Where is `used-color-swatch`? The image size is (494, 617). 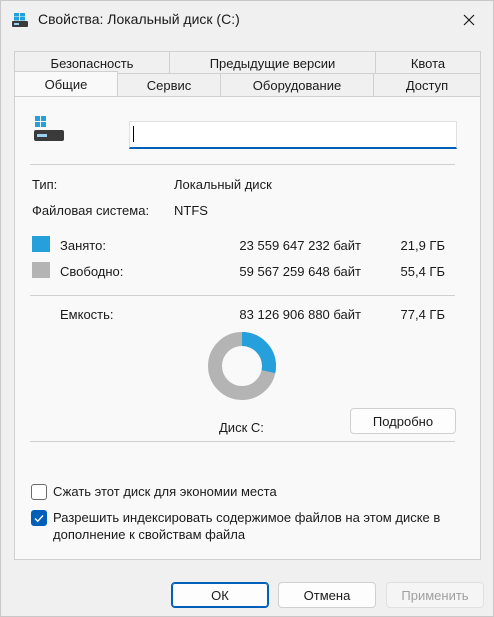
used-color-swatch is located at coordinates (41, 244).